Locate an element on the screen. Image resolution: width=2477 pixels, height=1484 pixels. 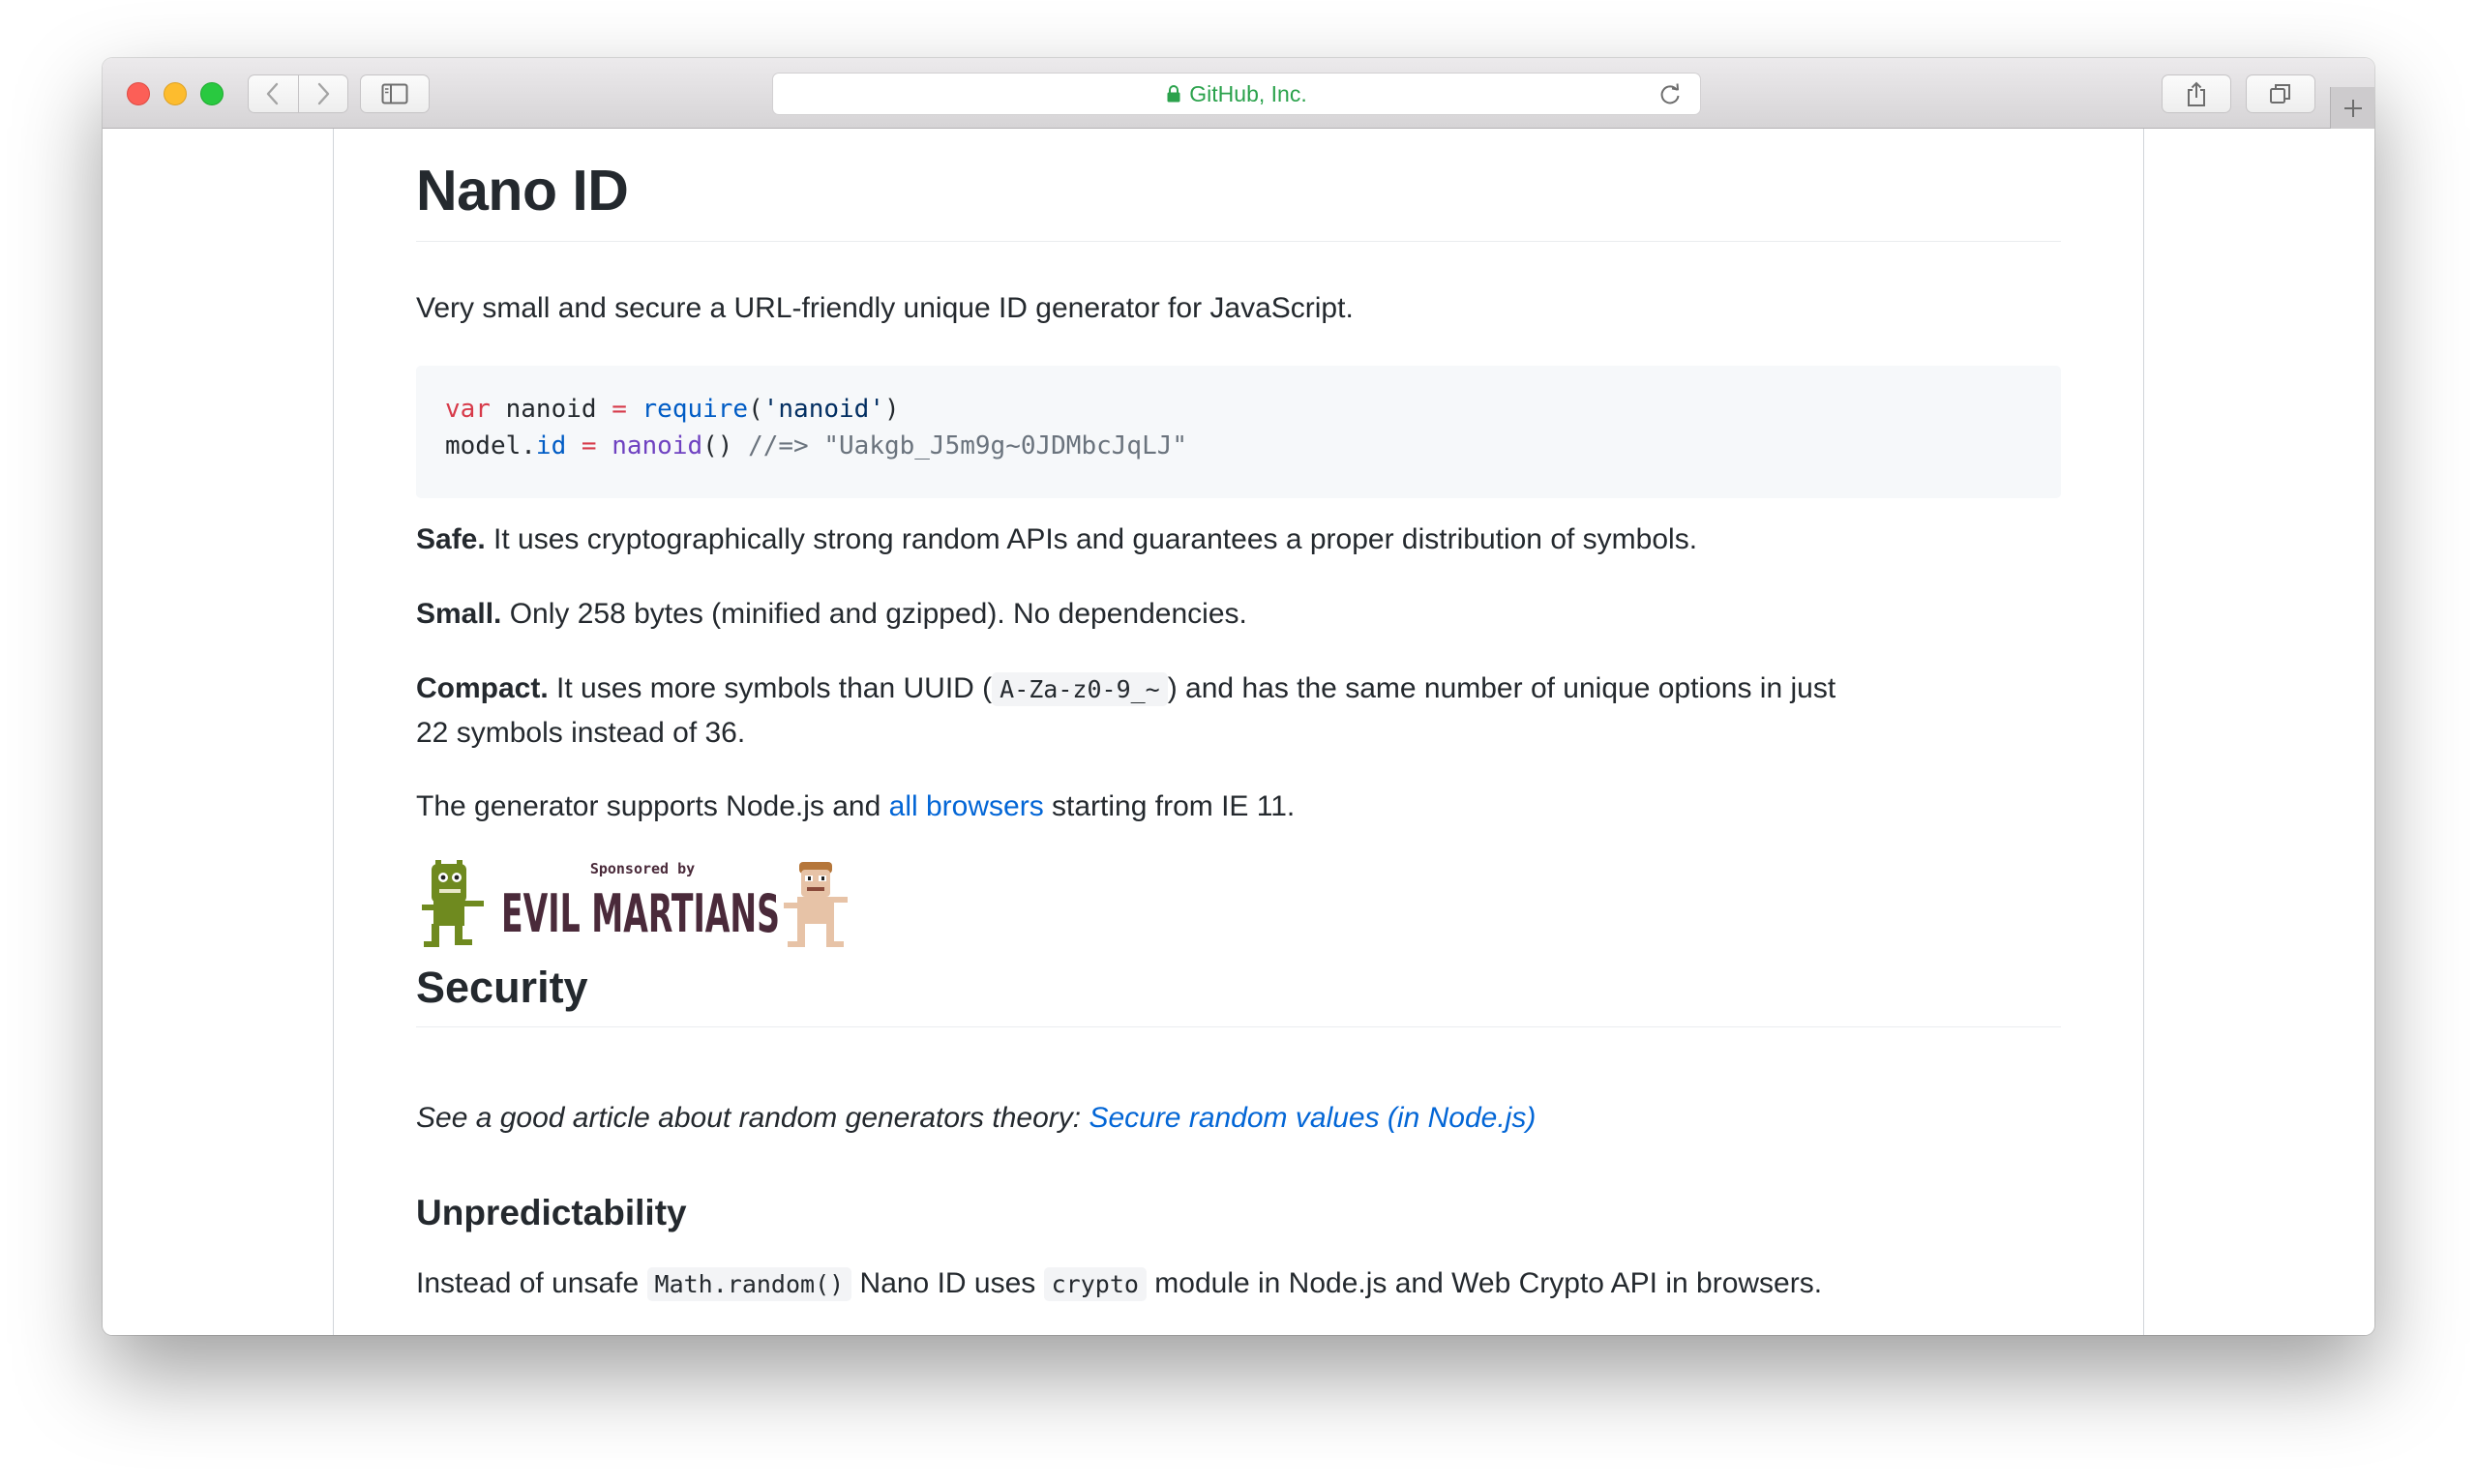
share-icon is located at coordinates (2196, 93).